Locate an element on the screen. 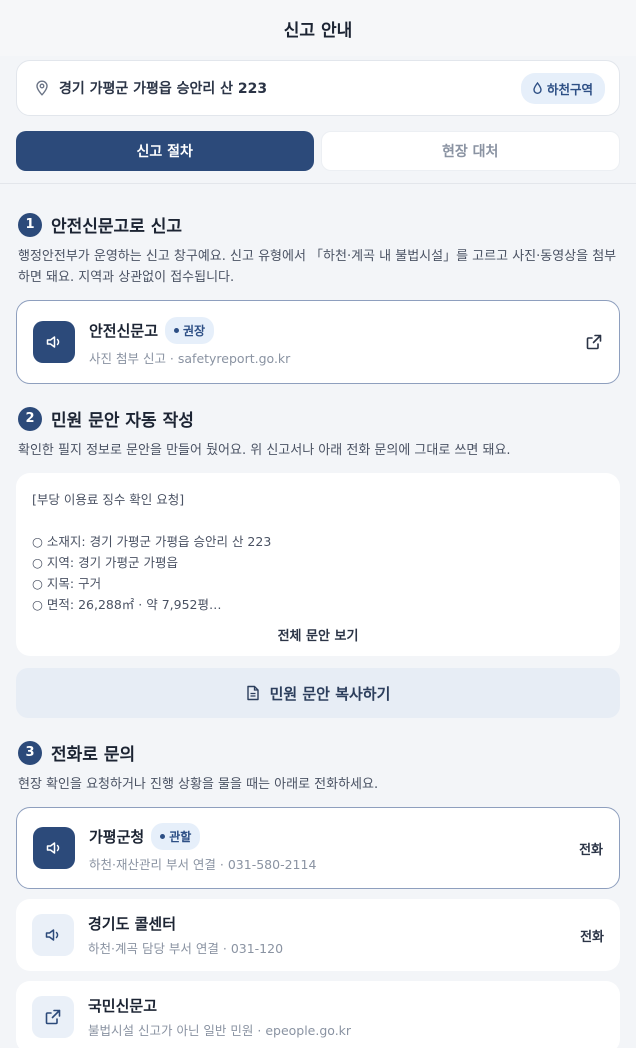 The image size is (636, 1048). copy-draft-label: 민원 문안 복사하기 is located at coordinates (330, 693).